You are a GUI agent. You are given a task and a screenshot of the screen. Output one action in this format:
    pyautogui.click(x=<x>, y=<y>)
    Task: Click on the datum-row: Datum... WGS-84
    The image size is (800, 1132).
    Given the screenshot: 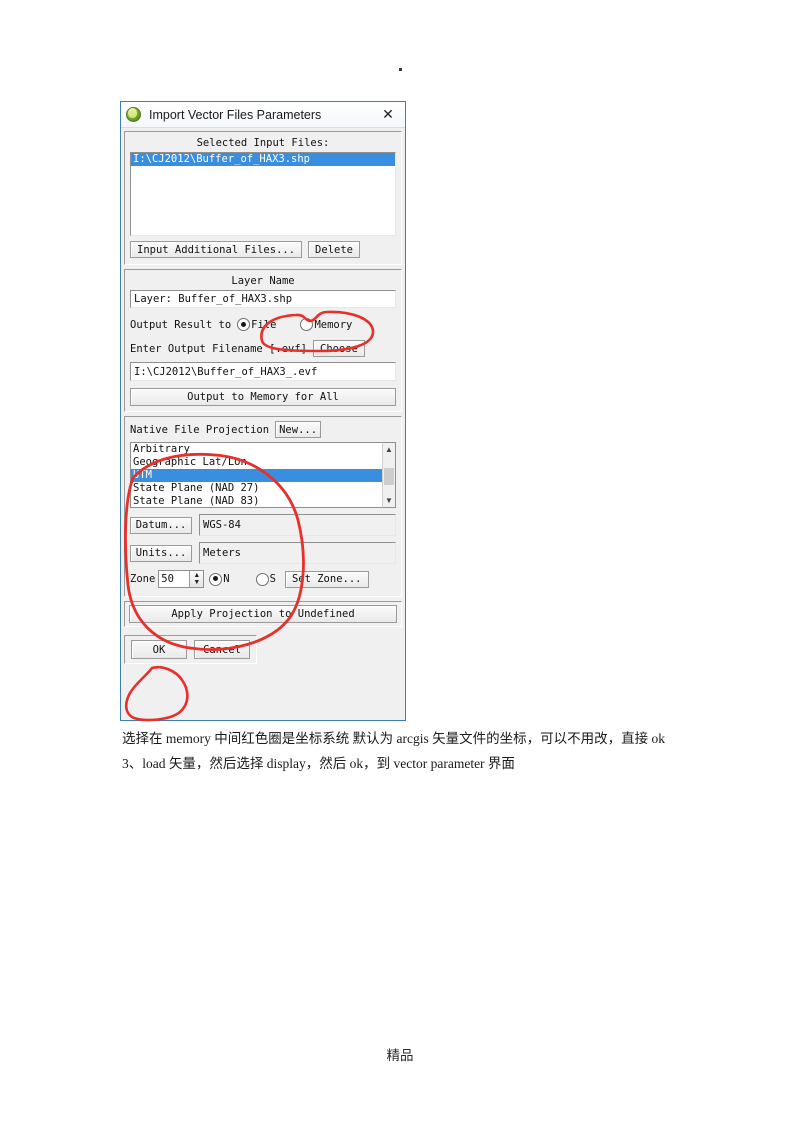 What is the action you would take?
    pyautogui.click(x=263, y=525)
    